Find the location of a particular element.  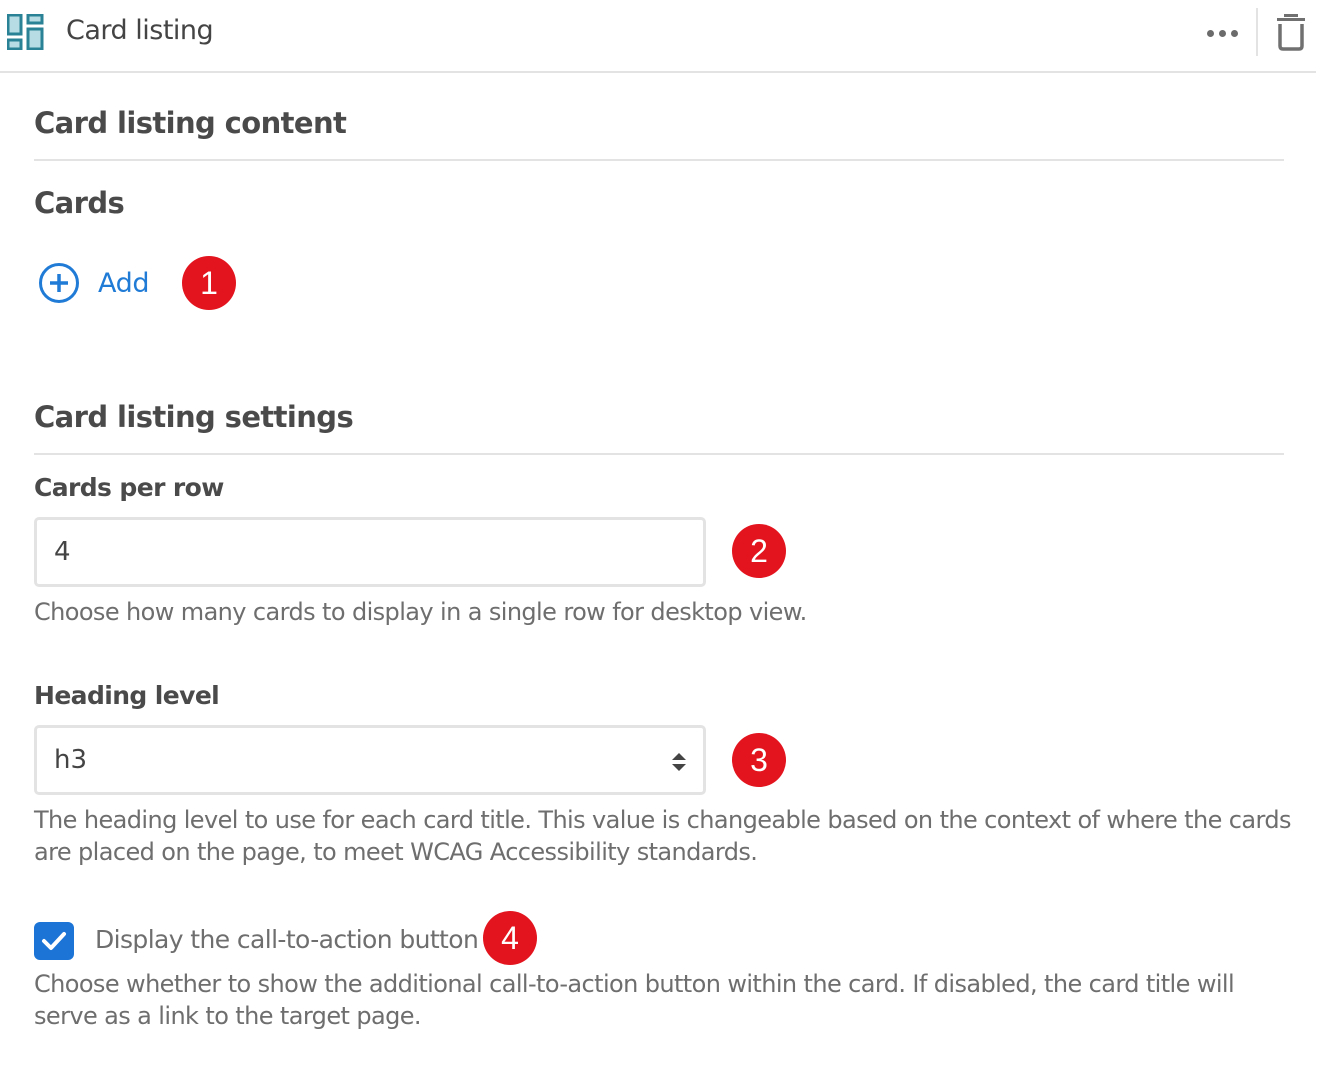

annotation-badge-3: 3 is located at coordinates (759, 760).